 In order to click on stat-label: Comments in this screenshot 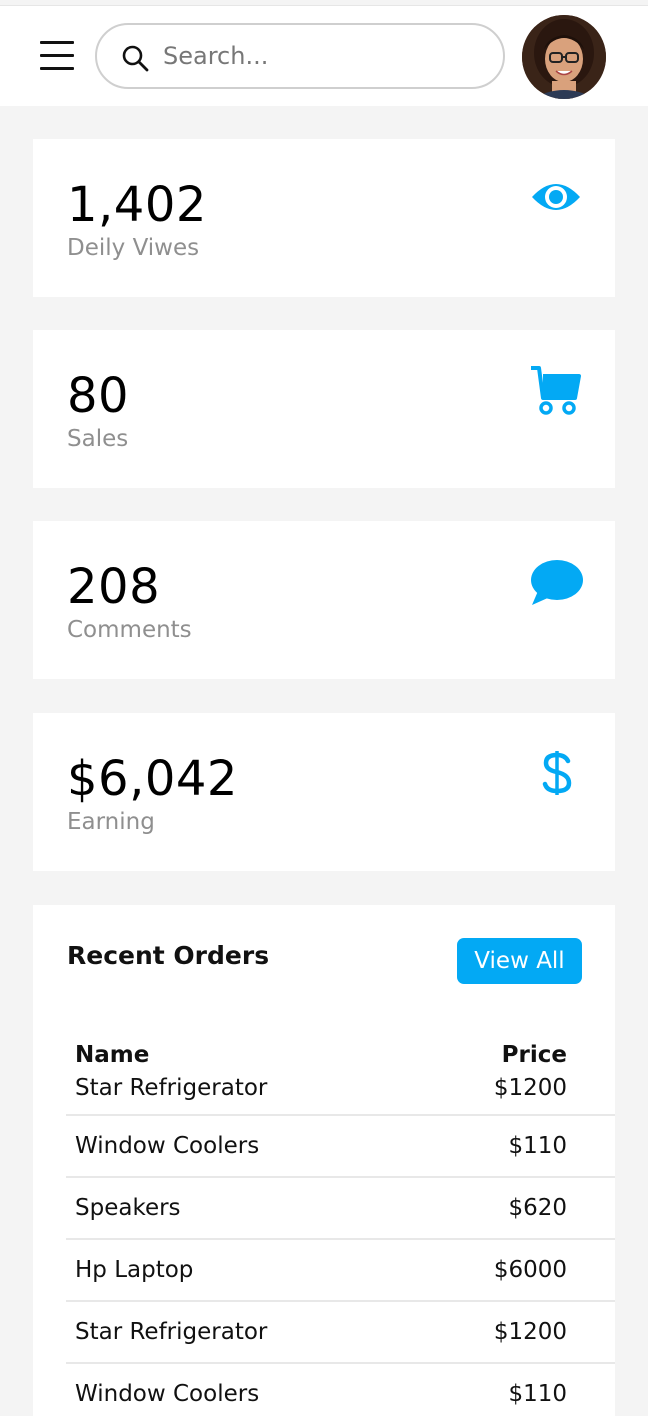, I will do `click(129, 630)`.